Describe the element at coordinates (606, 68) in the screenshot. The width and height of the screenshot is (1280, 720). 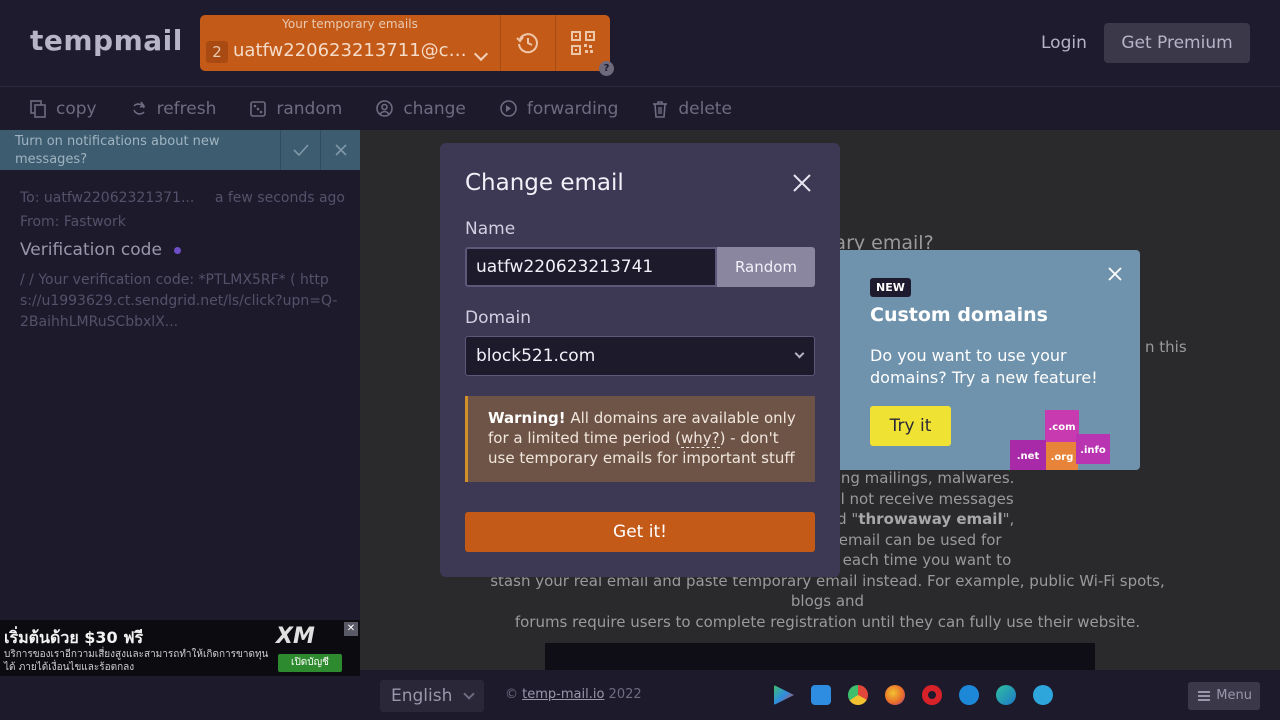
I see `help-icon: ?` at that location.